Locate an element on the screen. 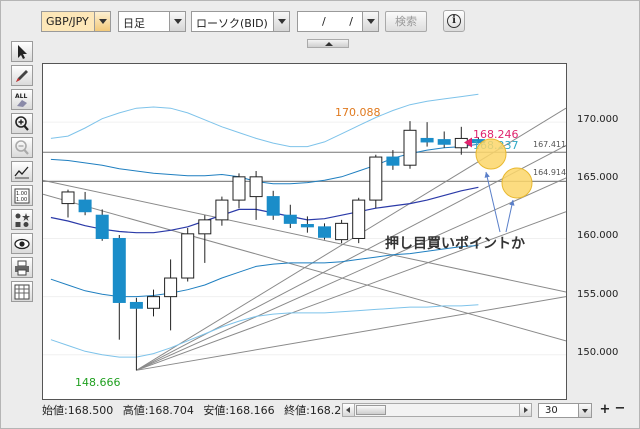 This screenshot has height=429, width=640. date-select: / / is located at coordinates (338, 21).